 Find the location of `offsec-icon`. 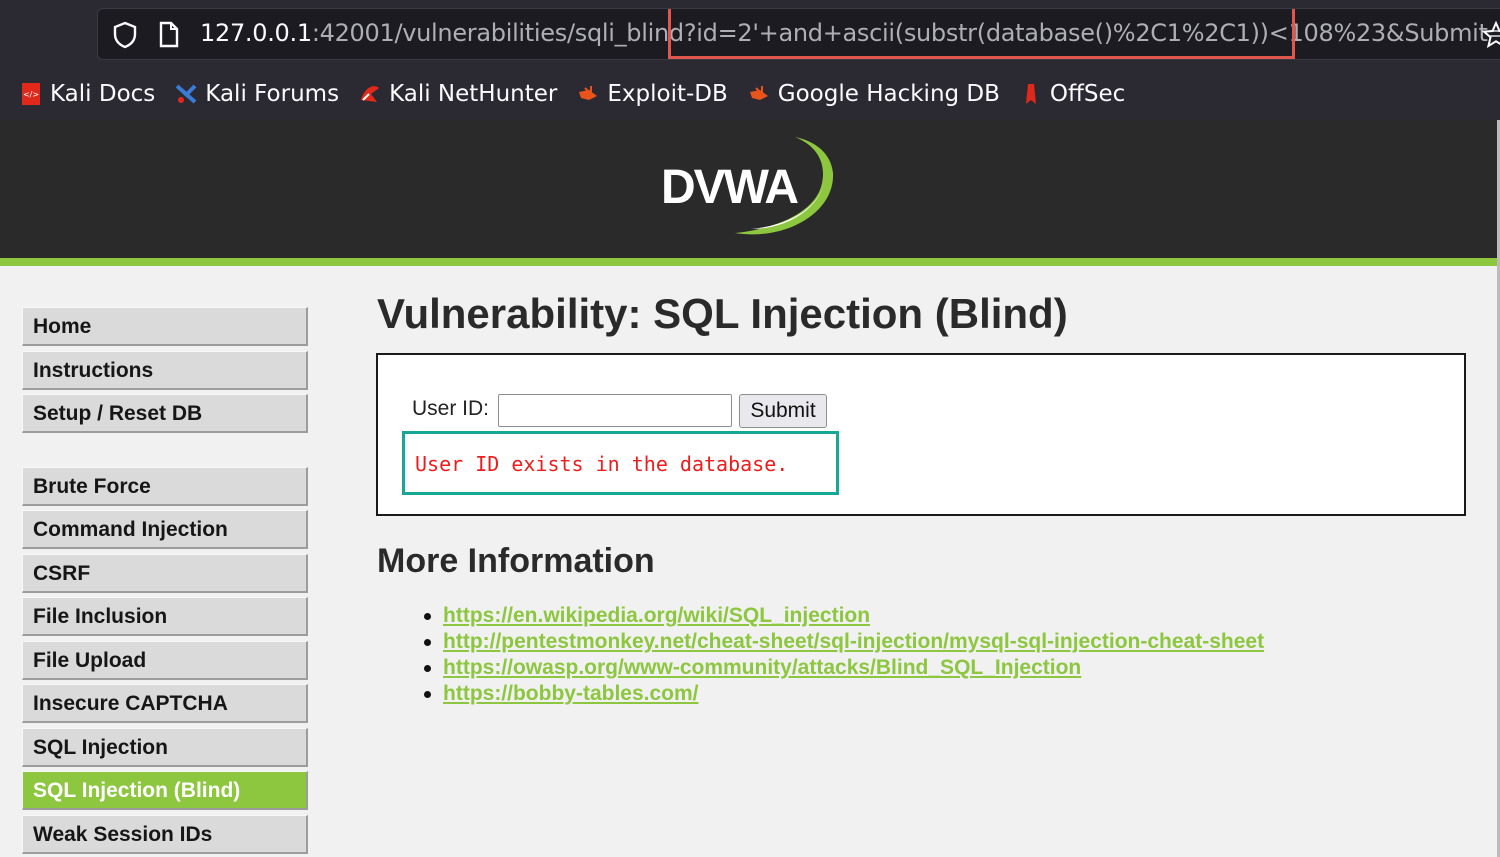

offsec-icon is located at coordinates (1030, 94).